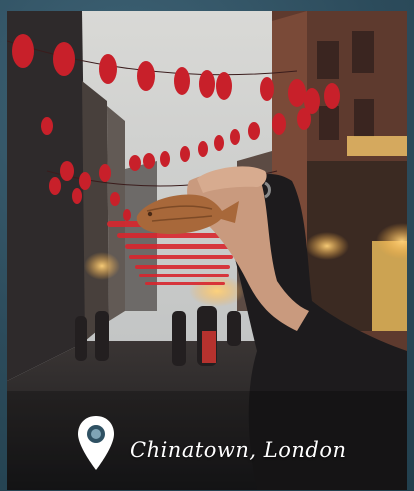 The height and width of the screenshot is (491, 414). Describe the element at coordinates (238, 450) in the screenshot. I see `location-name: Chinatown, London` at that location.